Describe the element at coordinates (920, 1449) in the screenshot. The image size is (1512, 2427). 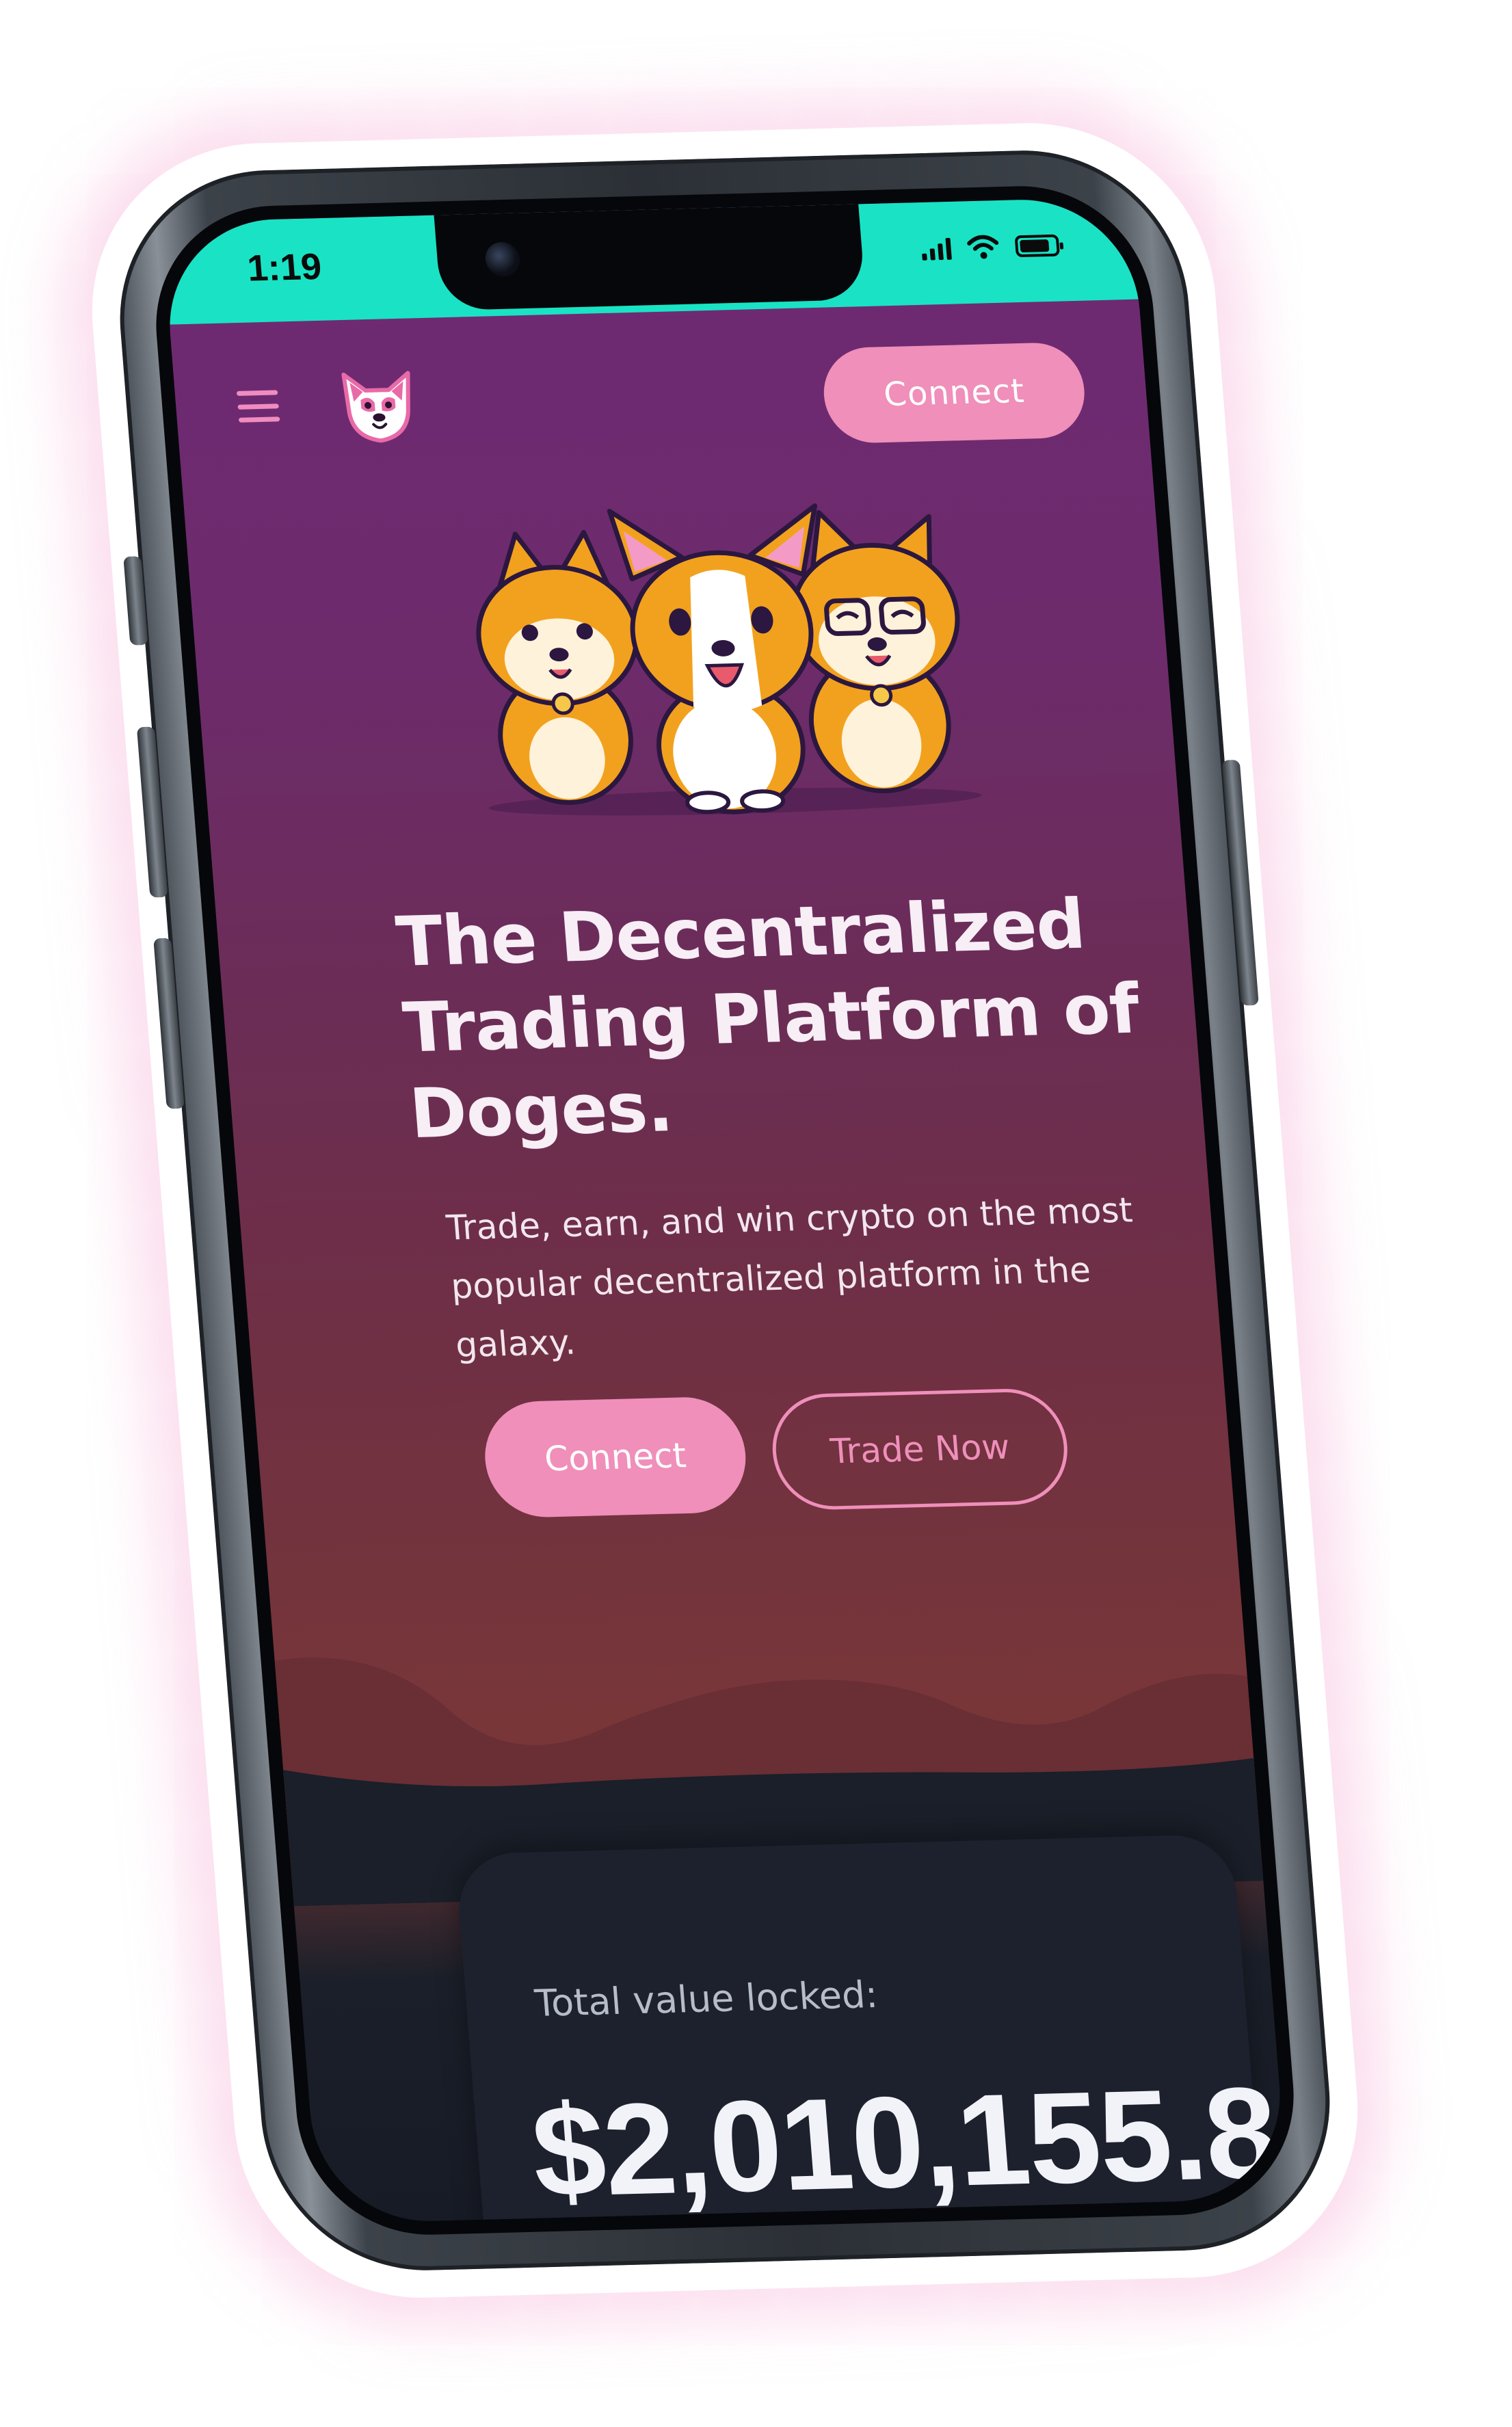
I see `trade-now-button: Trade Now` at that location.